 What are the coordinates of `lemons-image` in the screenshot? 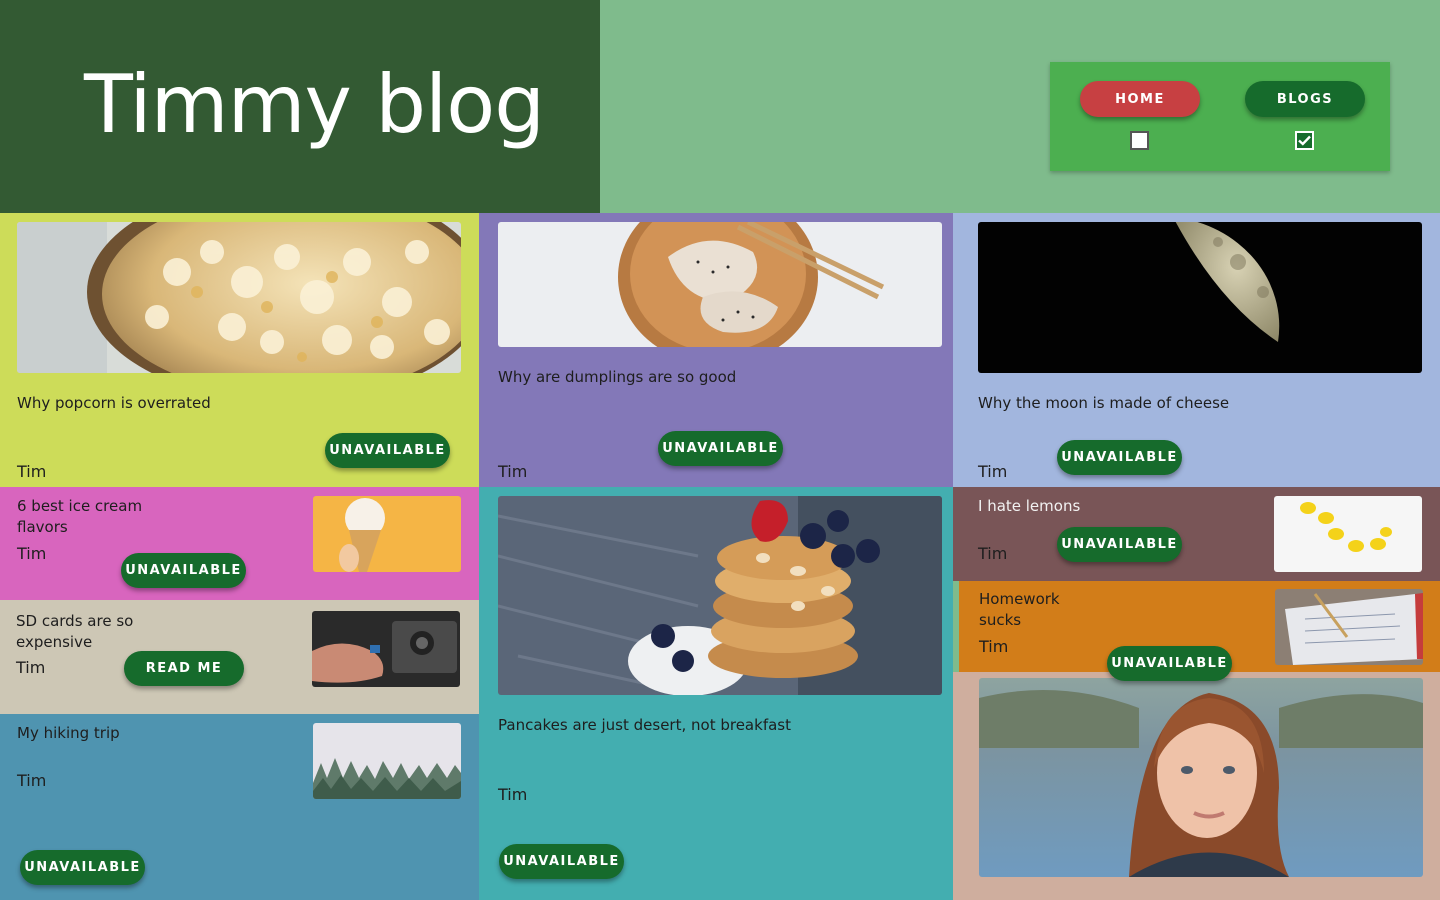 It's located at (1348, 534).